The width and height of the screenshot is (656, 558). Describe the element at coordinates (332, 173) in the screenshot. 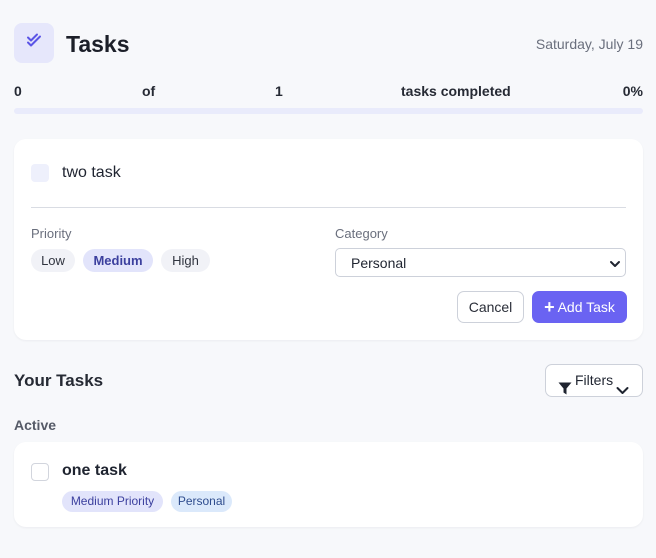

I see `new-task-input` at that location.